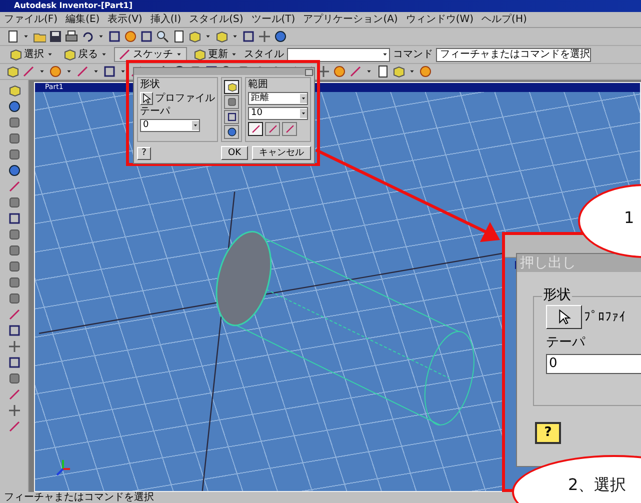  What do you see at coordinates (440, 19) in the screenshot?
I see `menu-item: ウィンドウ(W)` at bounding box center [440, 19].